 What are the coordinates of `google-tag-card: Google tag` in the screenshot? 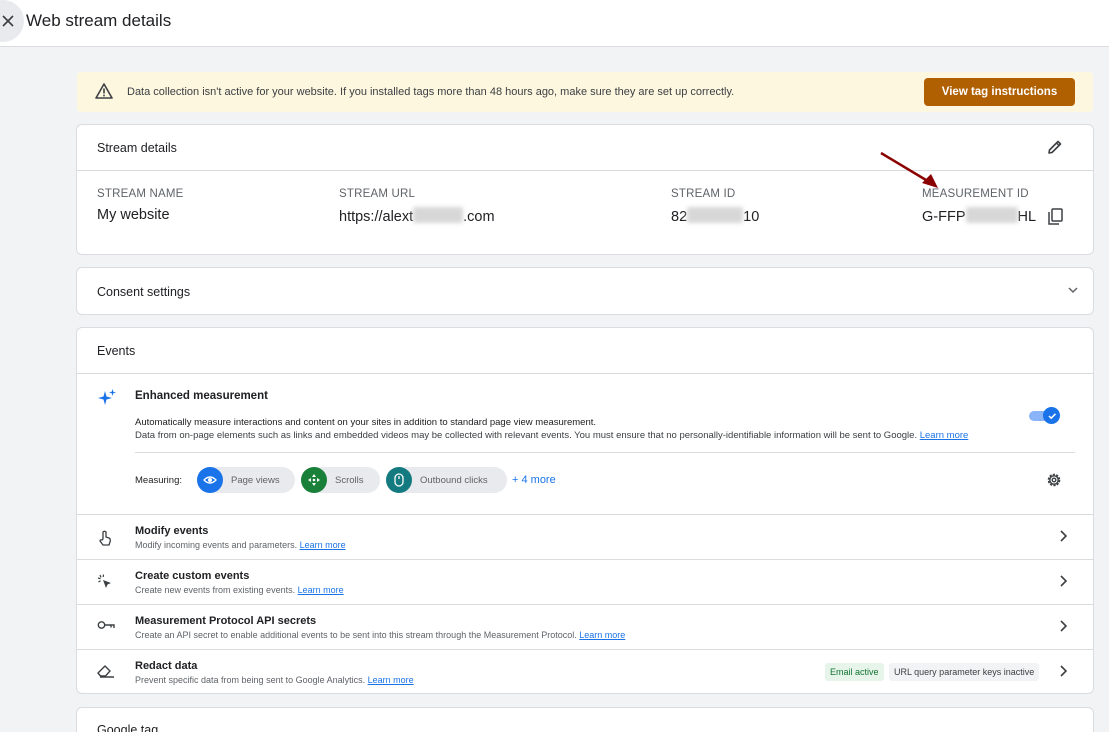 It's located at (585, 719).